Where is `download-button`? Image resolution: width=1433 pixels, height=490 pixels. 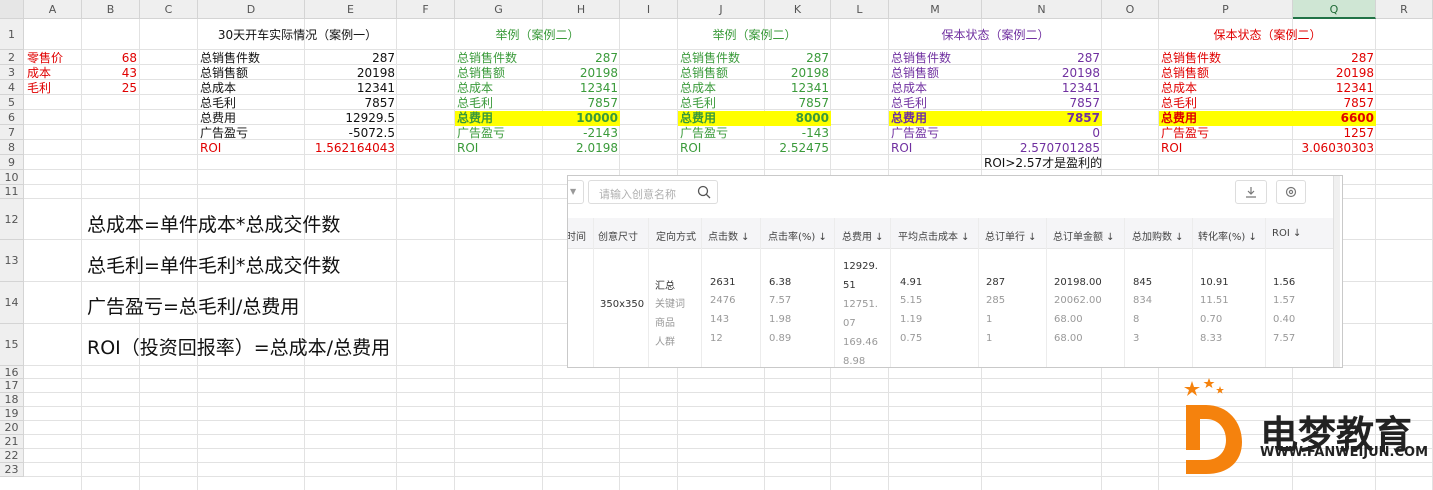
download-button is located at coordinates (1251, 192).